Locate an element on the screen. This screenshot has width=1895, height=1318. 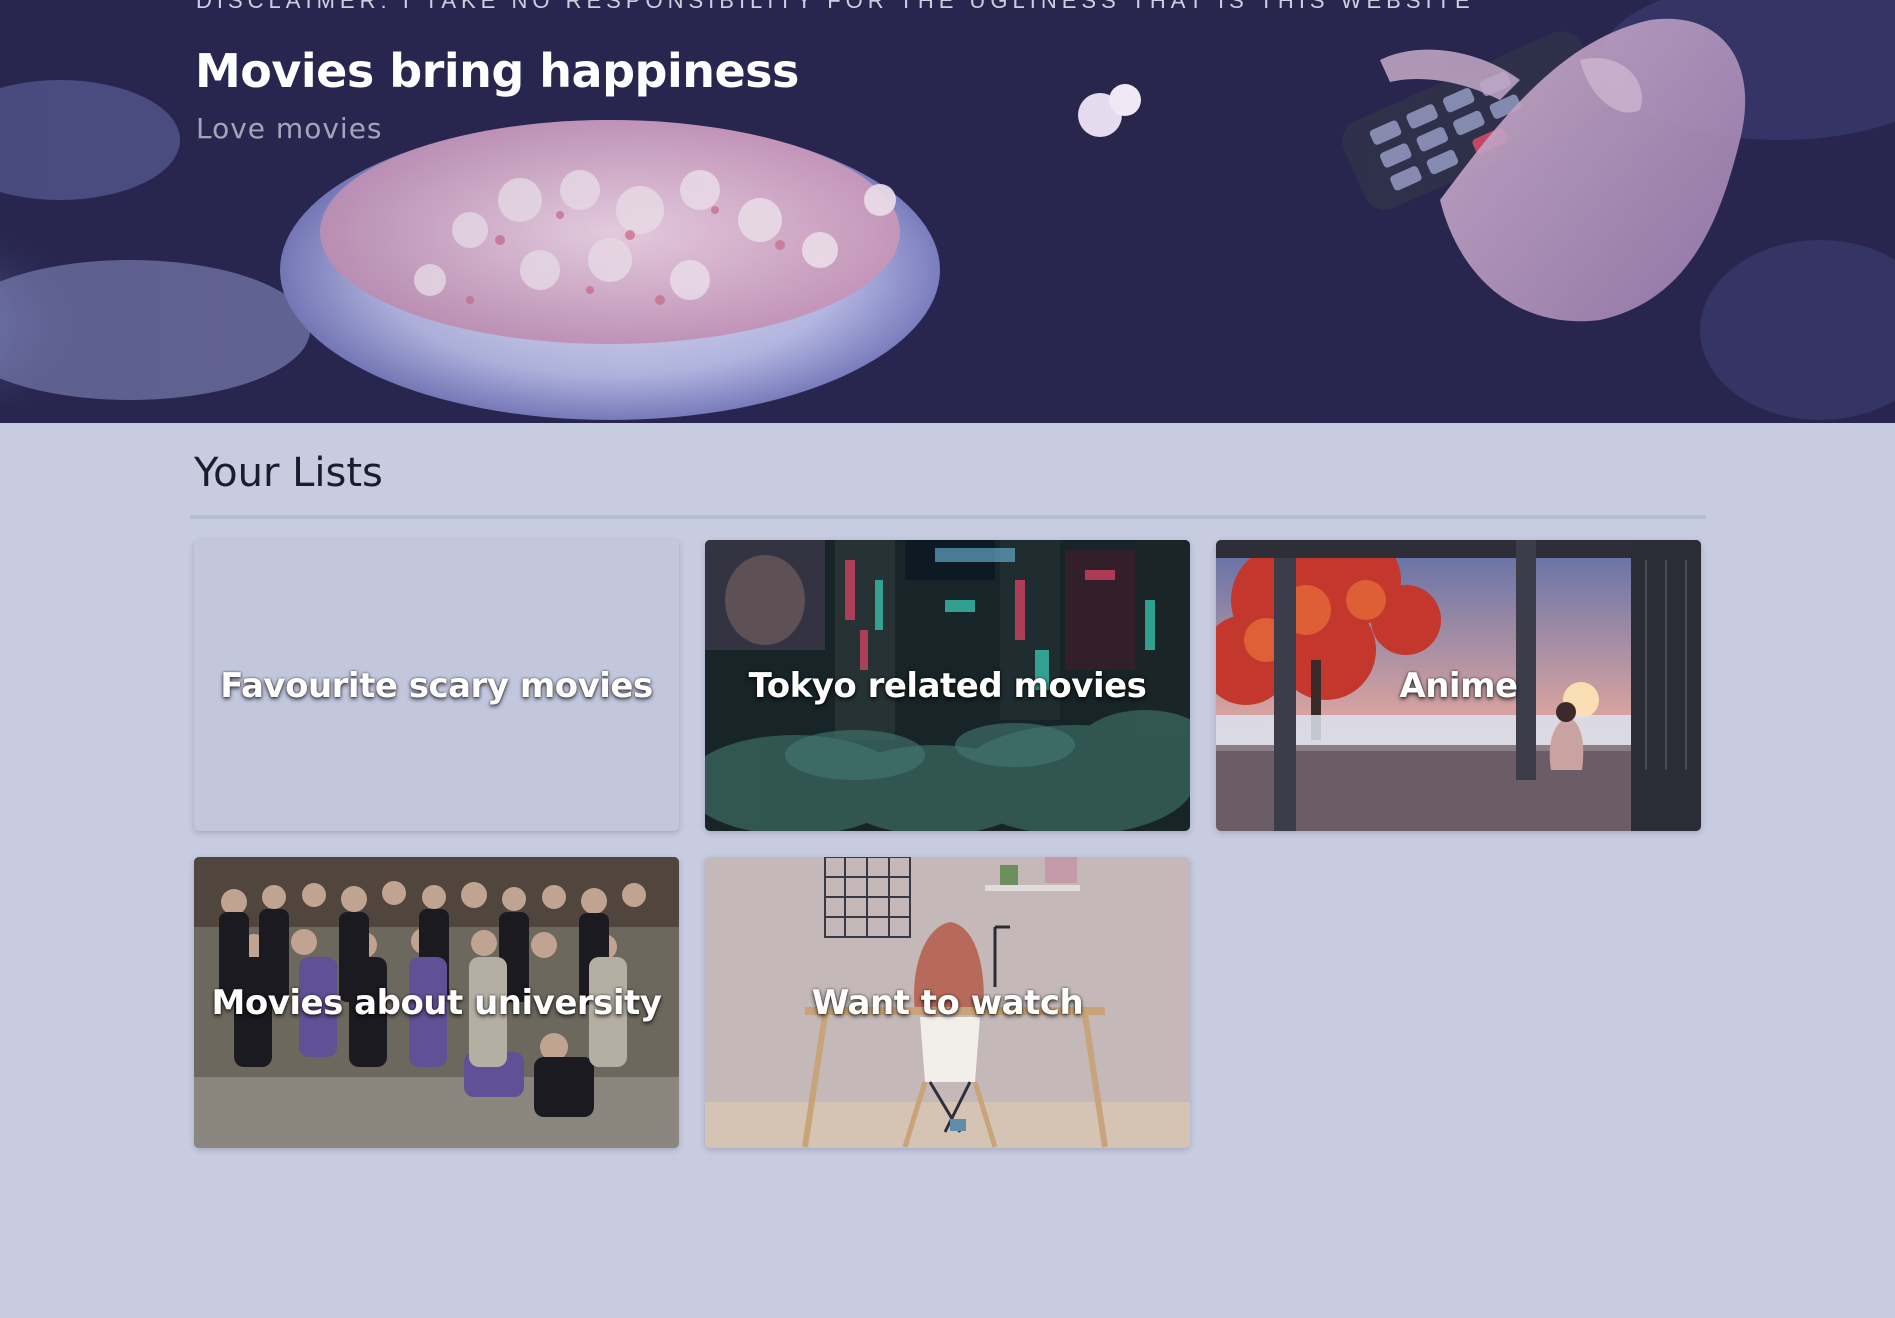
list-card-movies-about-university: Movies about university is located at coordinates (436, 1002).